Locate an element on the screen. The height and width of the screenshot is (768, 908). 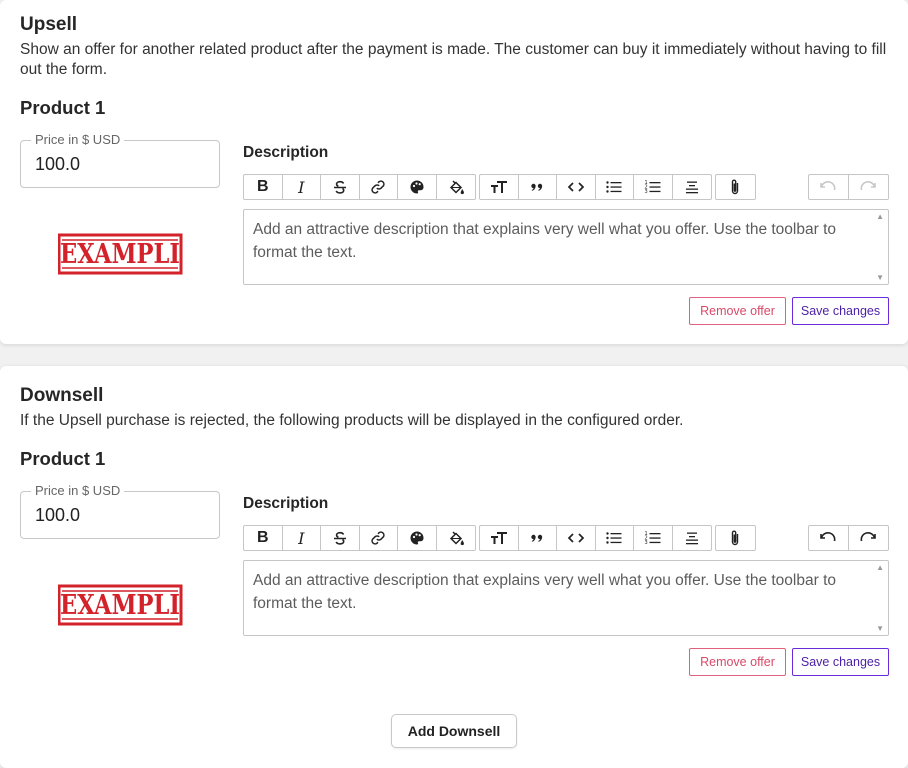
upsell-product-title: Product 1 is located at coordinates (63, 107).